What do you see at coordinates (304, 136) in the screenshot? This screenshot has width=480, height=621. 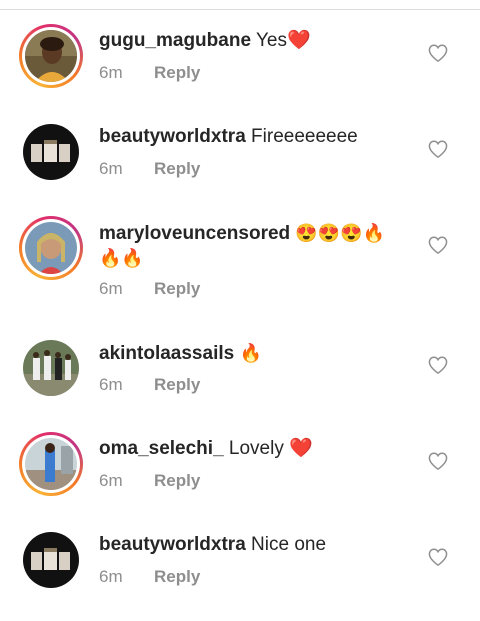 I see `comment-text: Fireeeeeeee` at bounding box center [304, 136].